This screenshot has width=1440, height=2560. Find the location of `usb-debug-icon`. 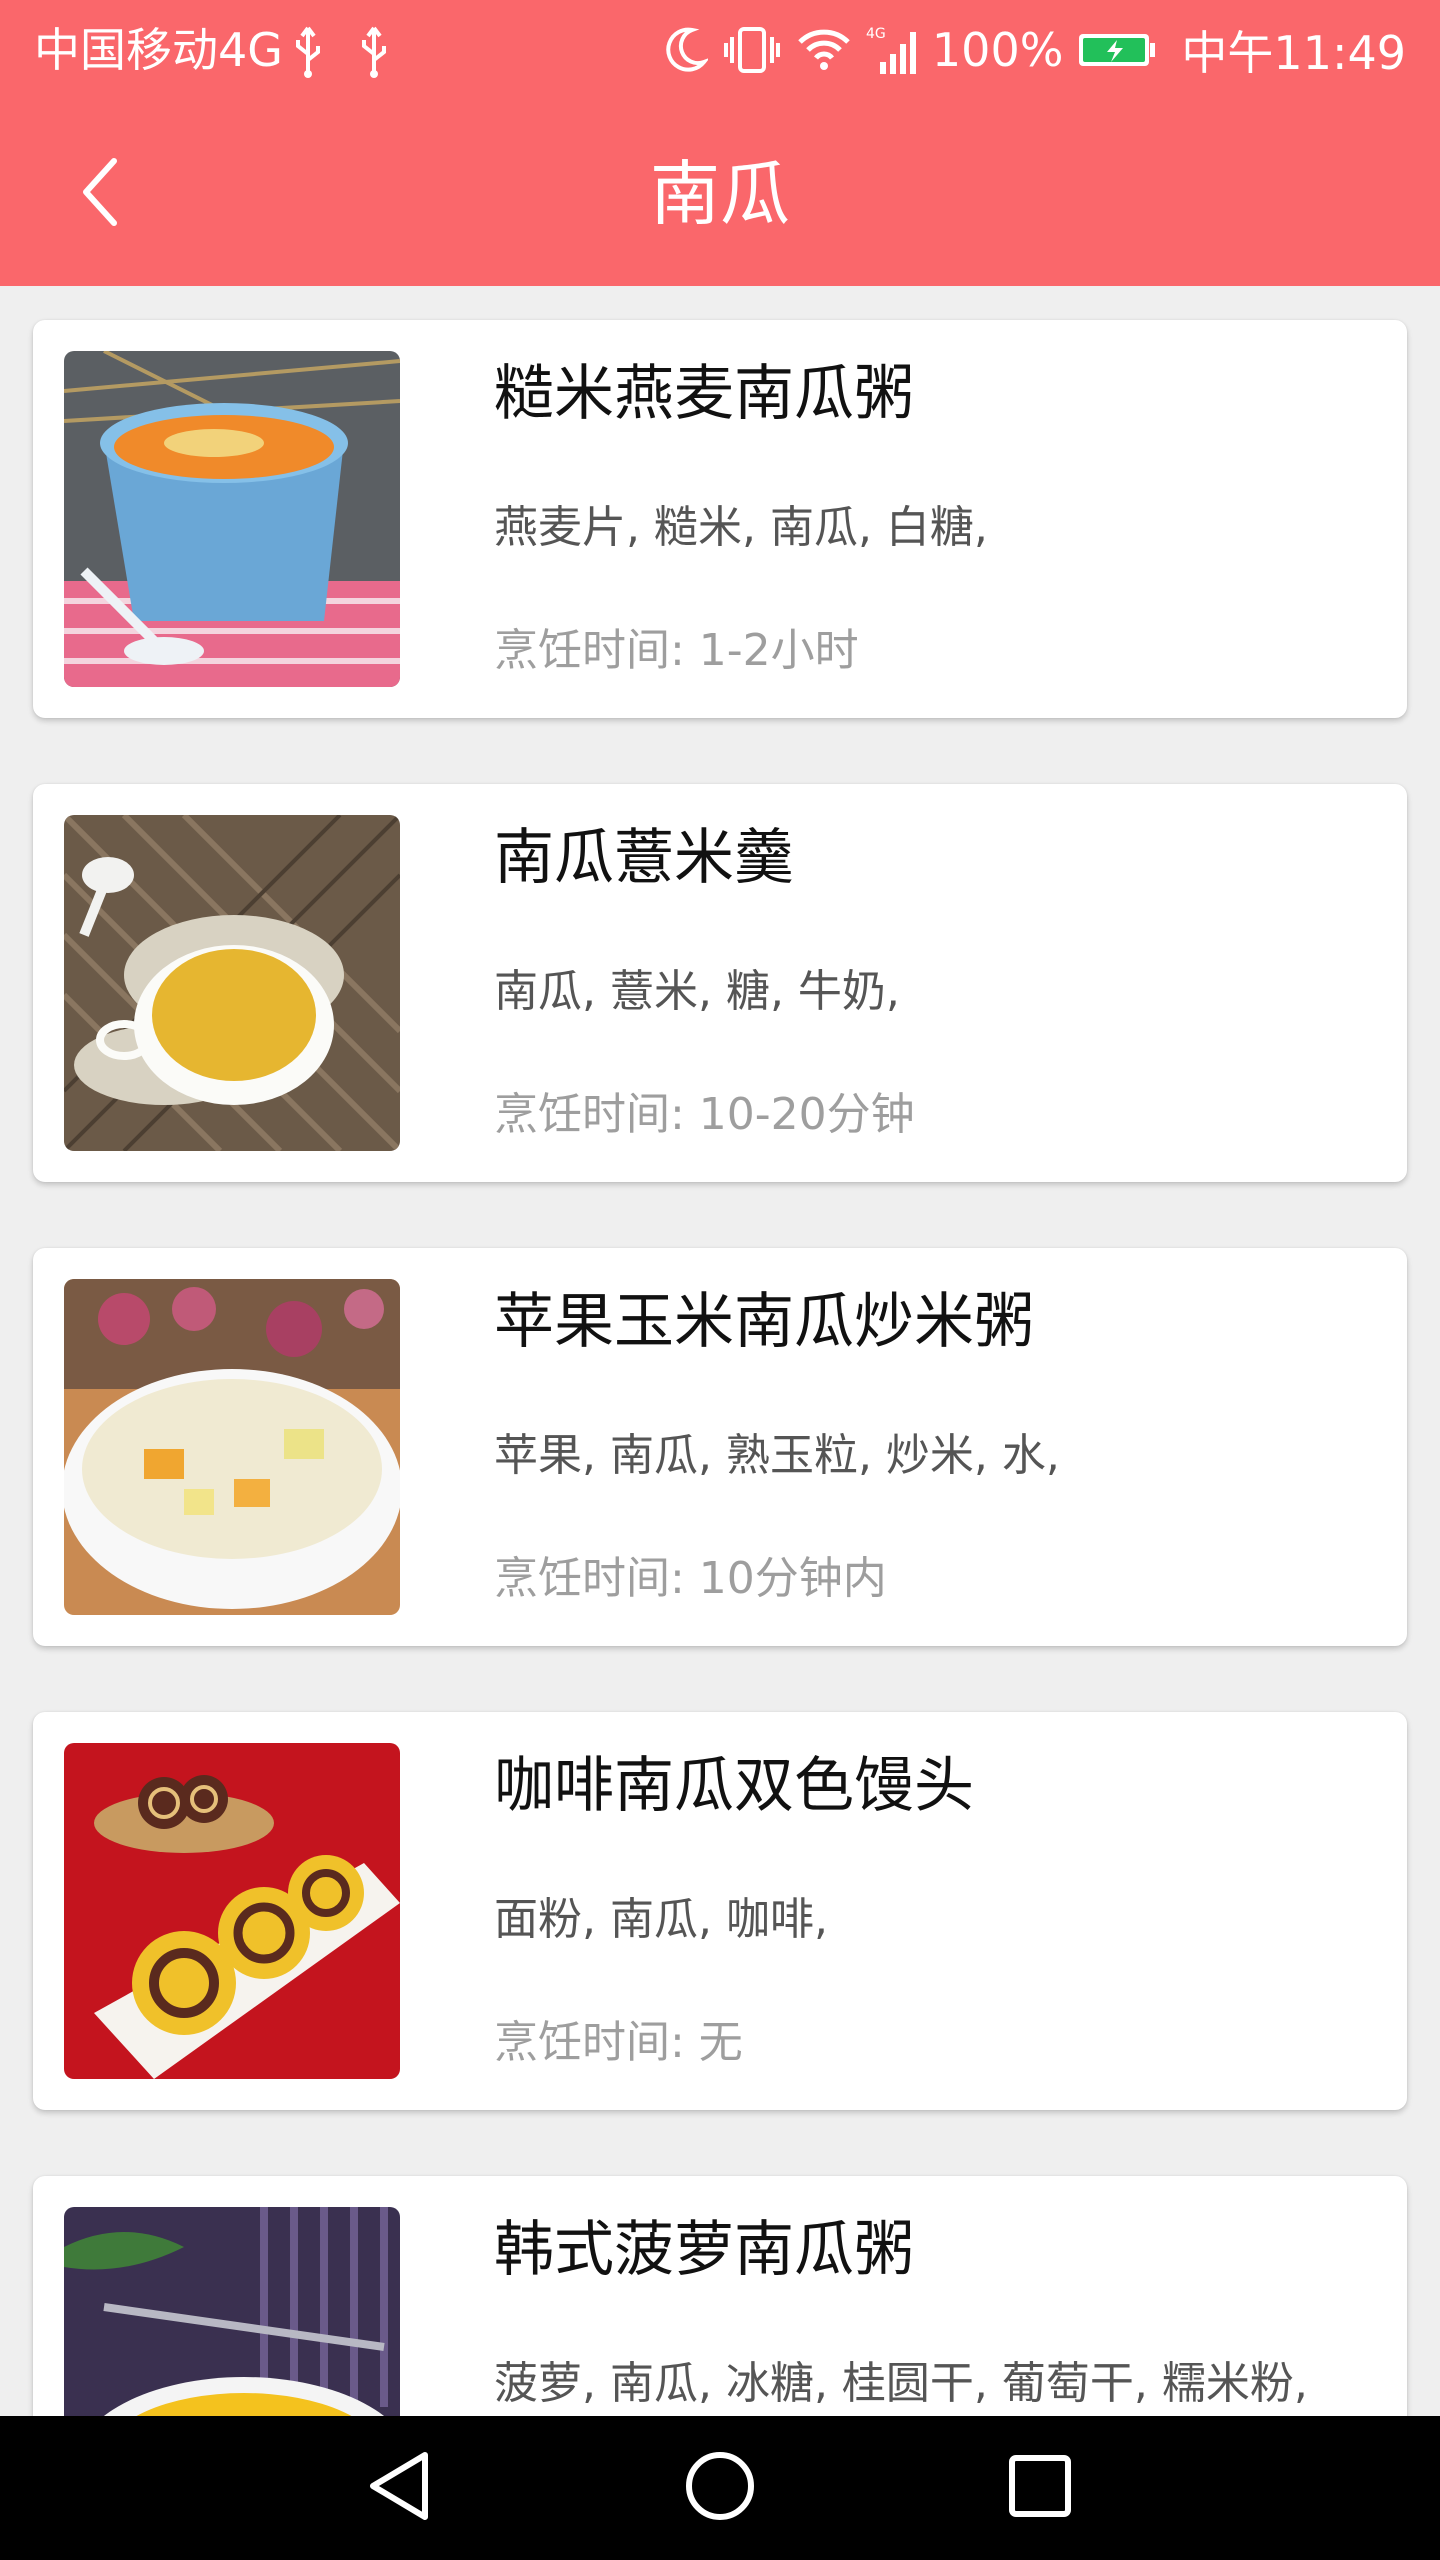

usb-debug-icon is located at coordinates (374, 52).